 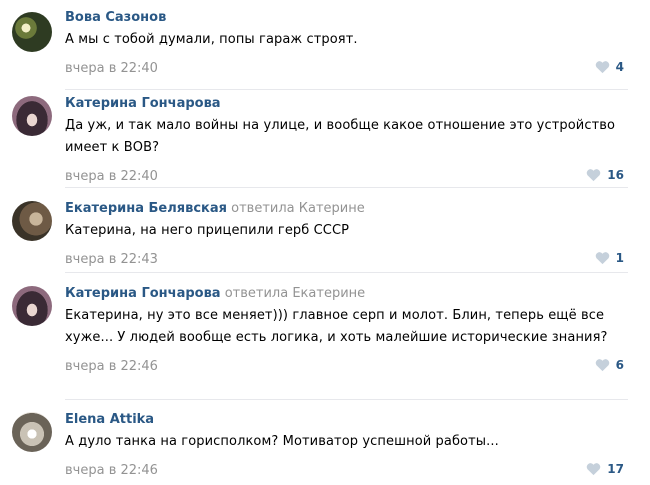 I want to click on comment-text: Катерина, на него прицепили герб СССР, so click(x=207, y=230).